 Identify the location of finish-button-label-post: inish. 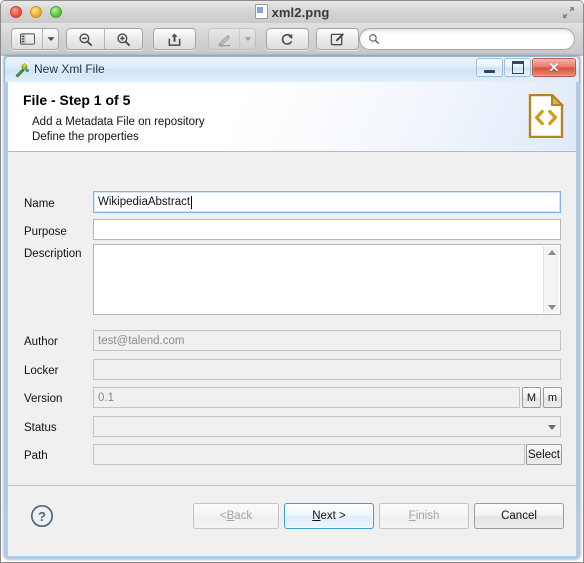
(427, 516).